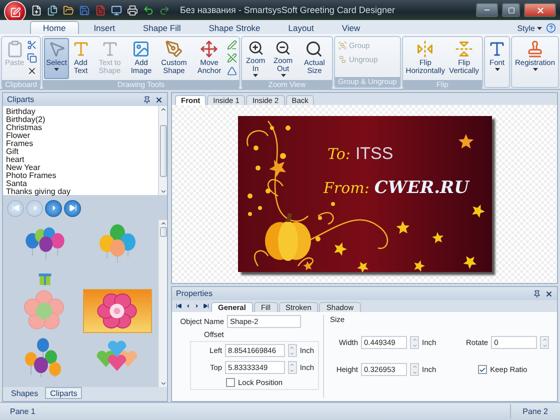 Image resolution: width=560 pixels, height=420 pixels. What do you see at coordinates (80, 184) in the screenshot?
I see `category-item: Santa` at bounding box center [80, 184].